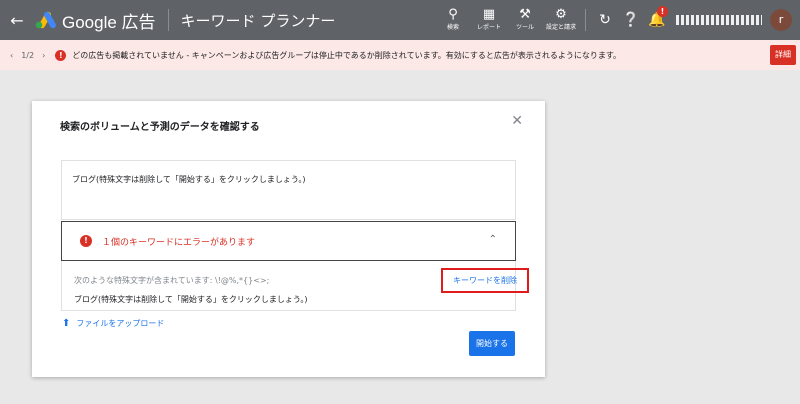 This screenshot has height=404, width=800. I want to click on report-icon: ▦, so click(489, 14).